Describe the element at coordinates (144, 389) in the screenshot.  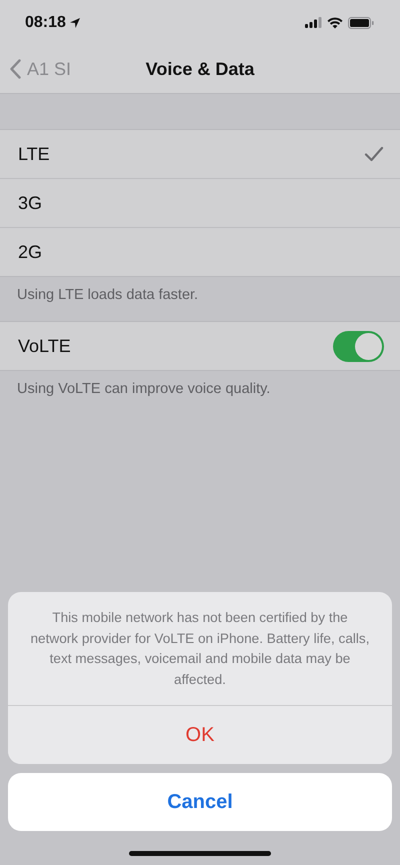
I see `footer-note: Using VoLTE can improve voice quality.` at that location.